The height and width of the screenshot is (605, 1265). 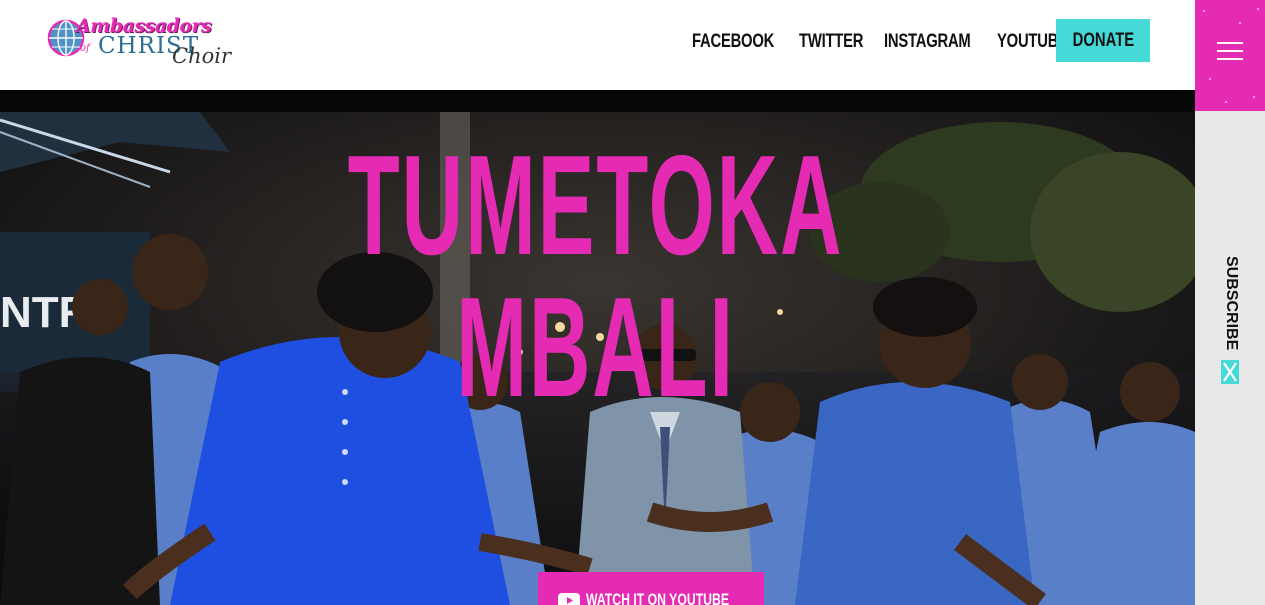 I want to click on watch-button-label: WATCH IT ON YOUTUBE, so click(x=657, y=597).